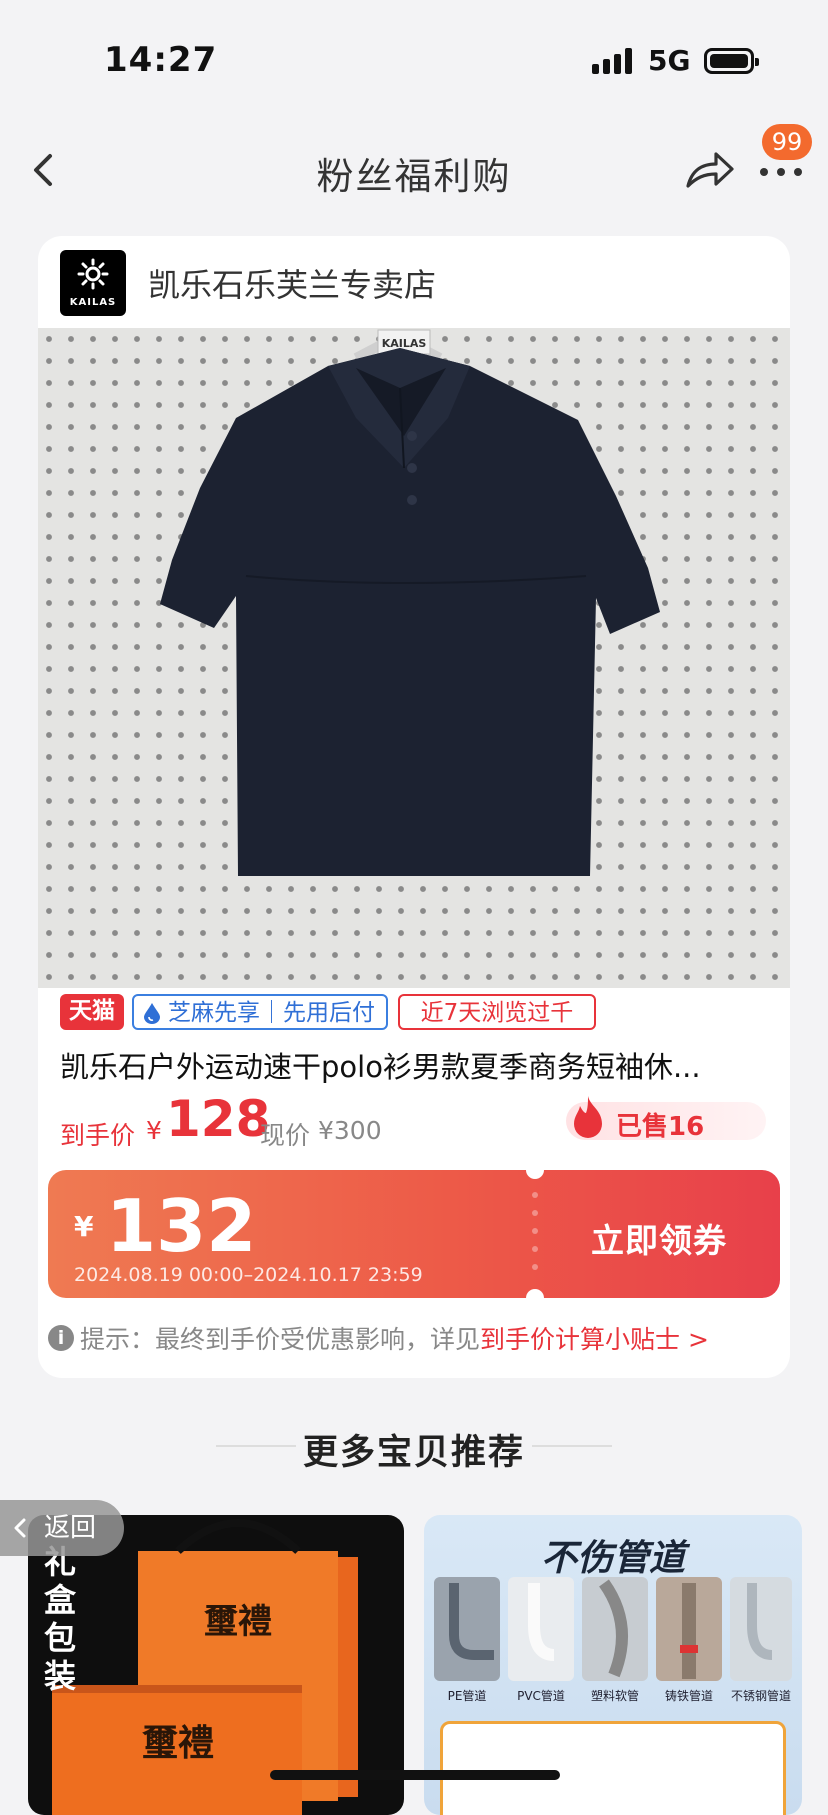 The image size is (828, 1815). What do you see at coordinates (659, 1238) in the screenshot?
I see `claim-coupon-button: 立即领券` at bounding box center [659, 1238].